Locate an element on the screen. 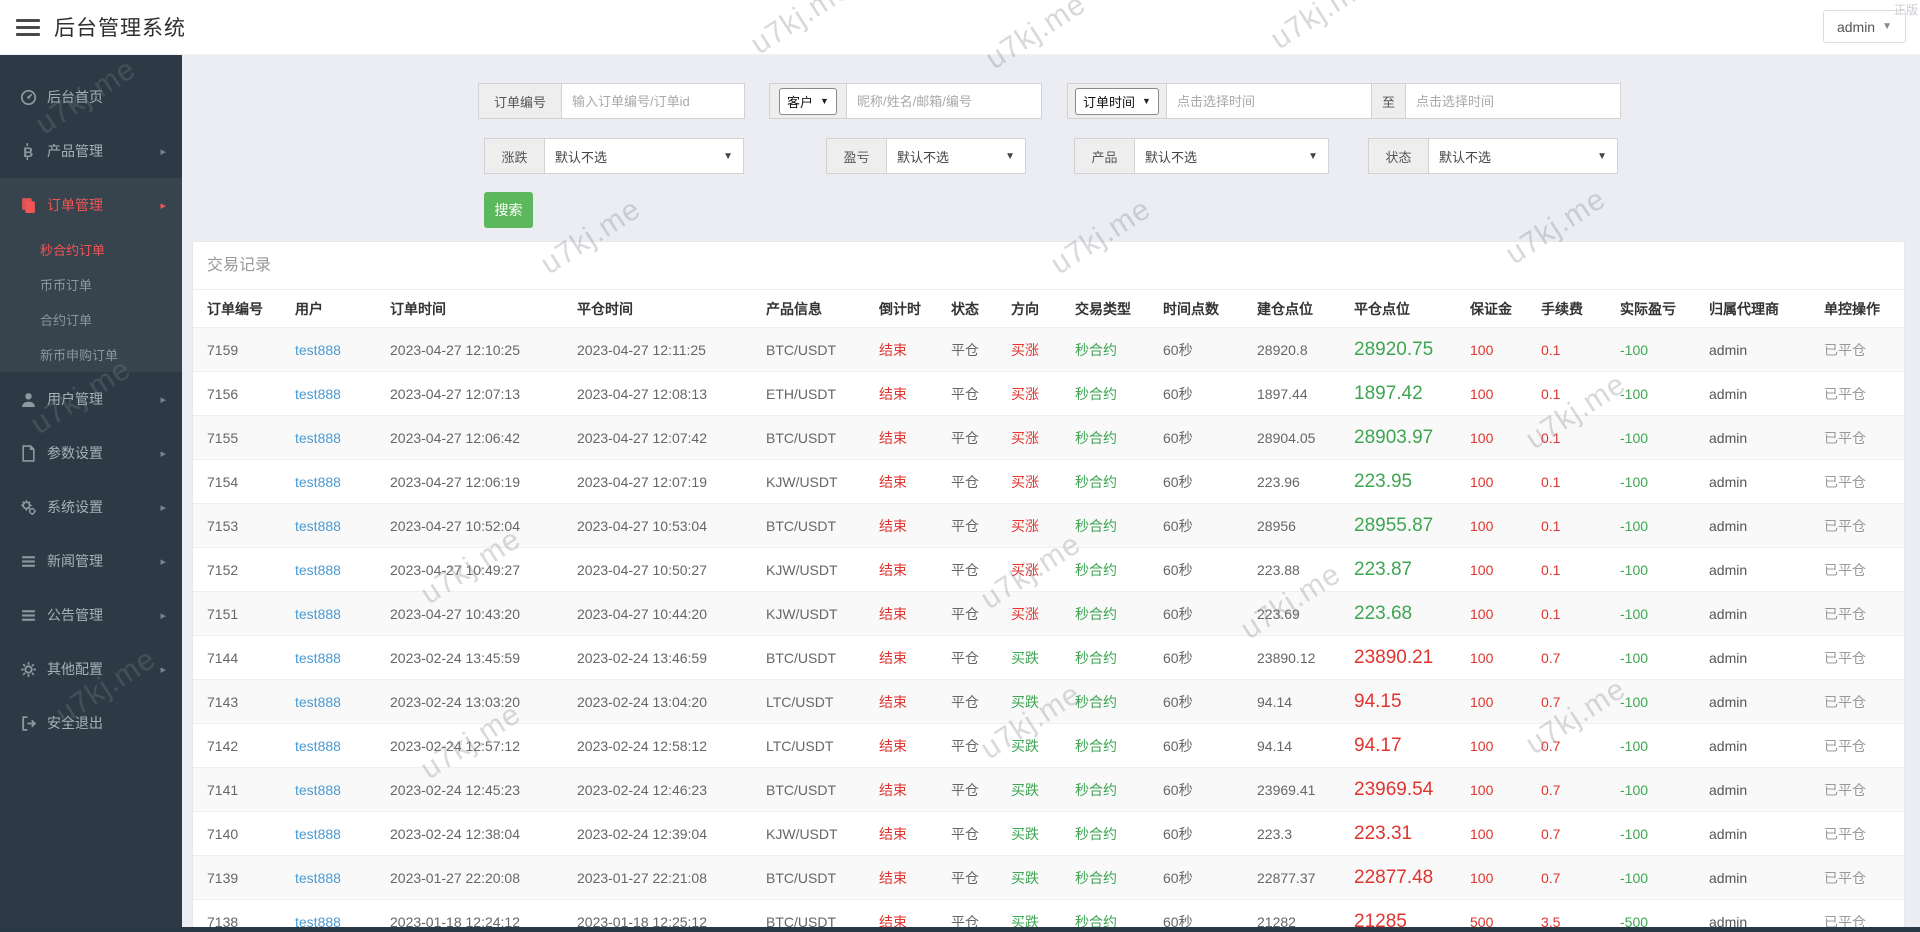 This screenshot has height=932, width=1920. updown-select: 默认不选 ▼ is located at coordinates (644, 156).